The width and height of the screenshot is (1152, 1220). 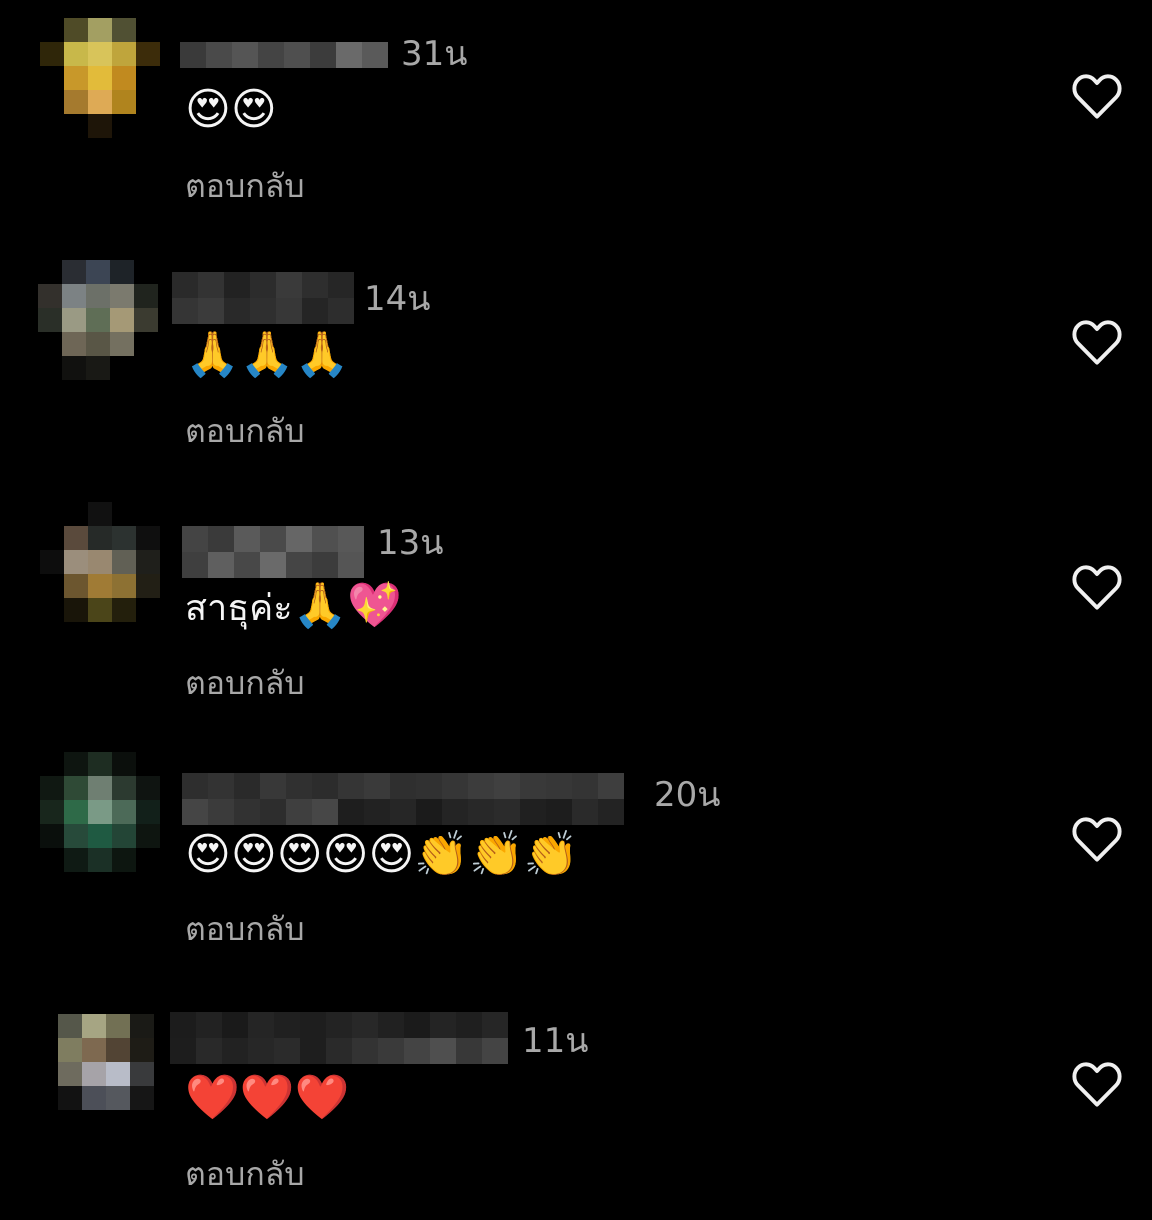 I want to click on comment-text: สาธุค่ะ, so click(x=239, y=608).